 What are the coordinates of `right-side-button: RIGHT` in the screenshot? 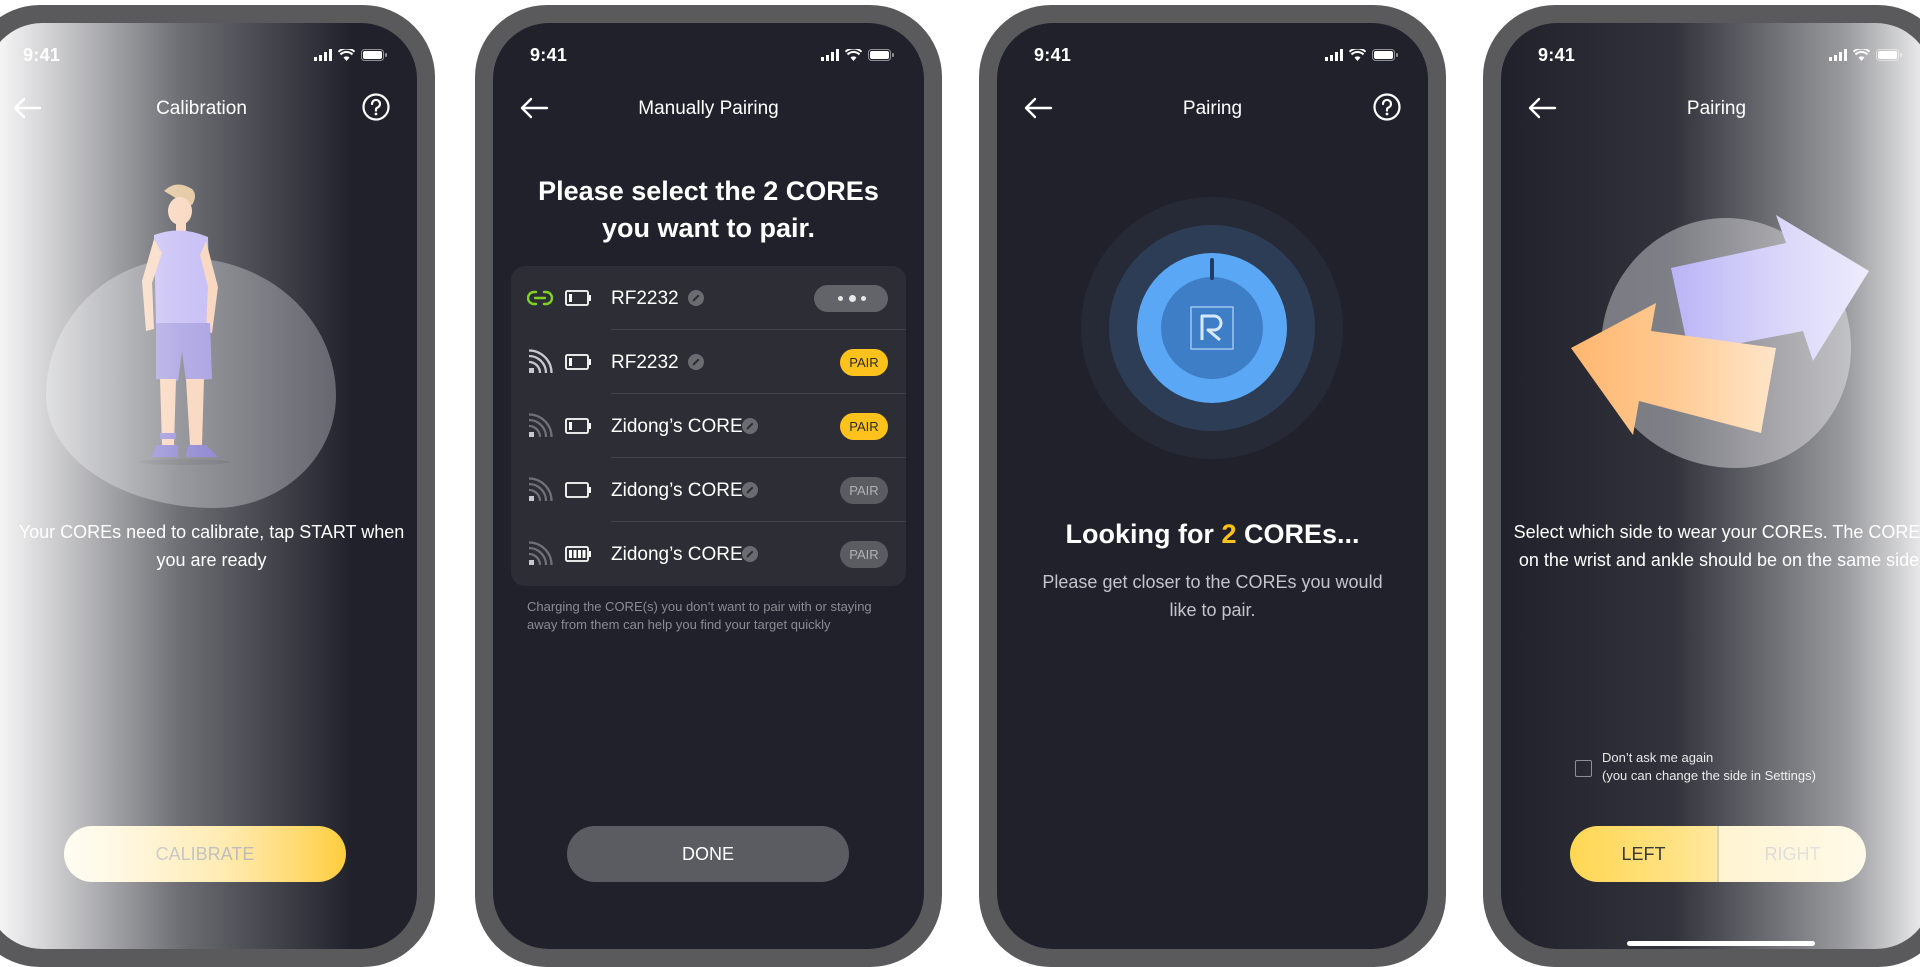 It's located at (1792, 854).